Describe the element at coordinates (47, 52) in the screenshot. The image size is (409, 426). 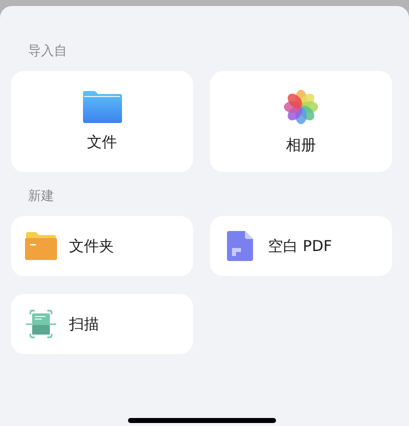
I see `section-title: 导入自` at that location.